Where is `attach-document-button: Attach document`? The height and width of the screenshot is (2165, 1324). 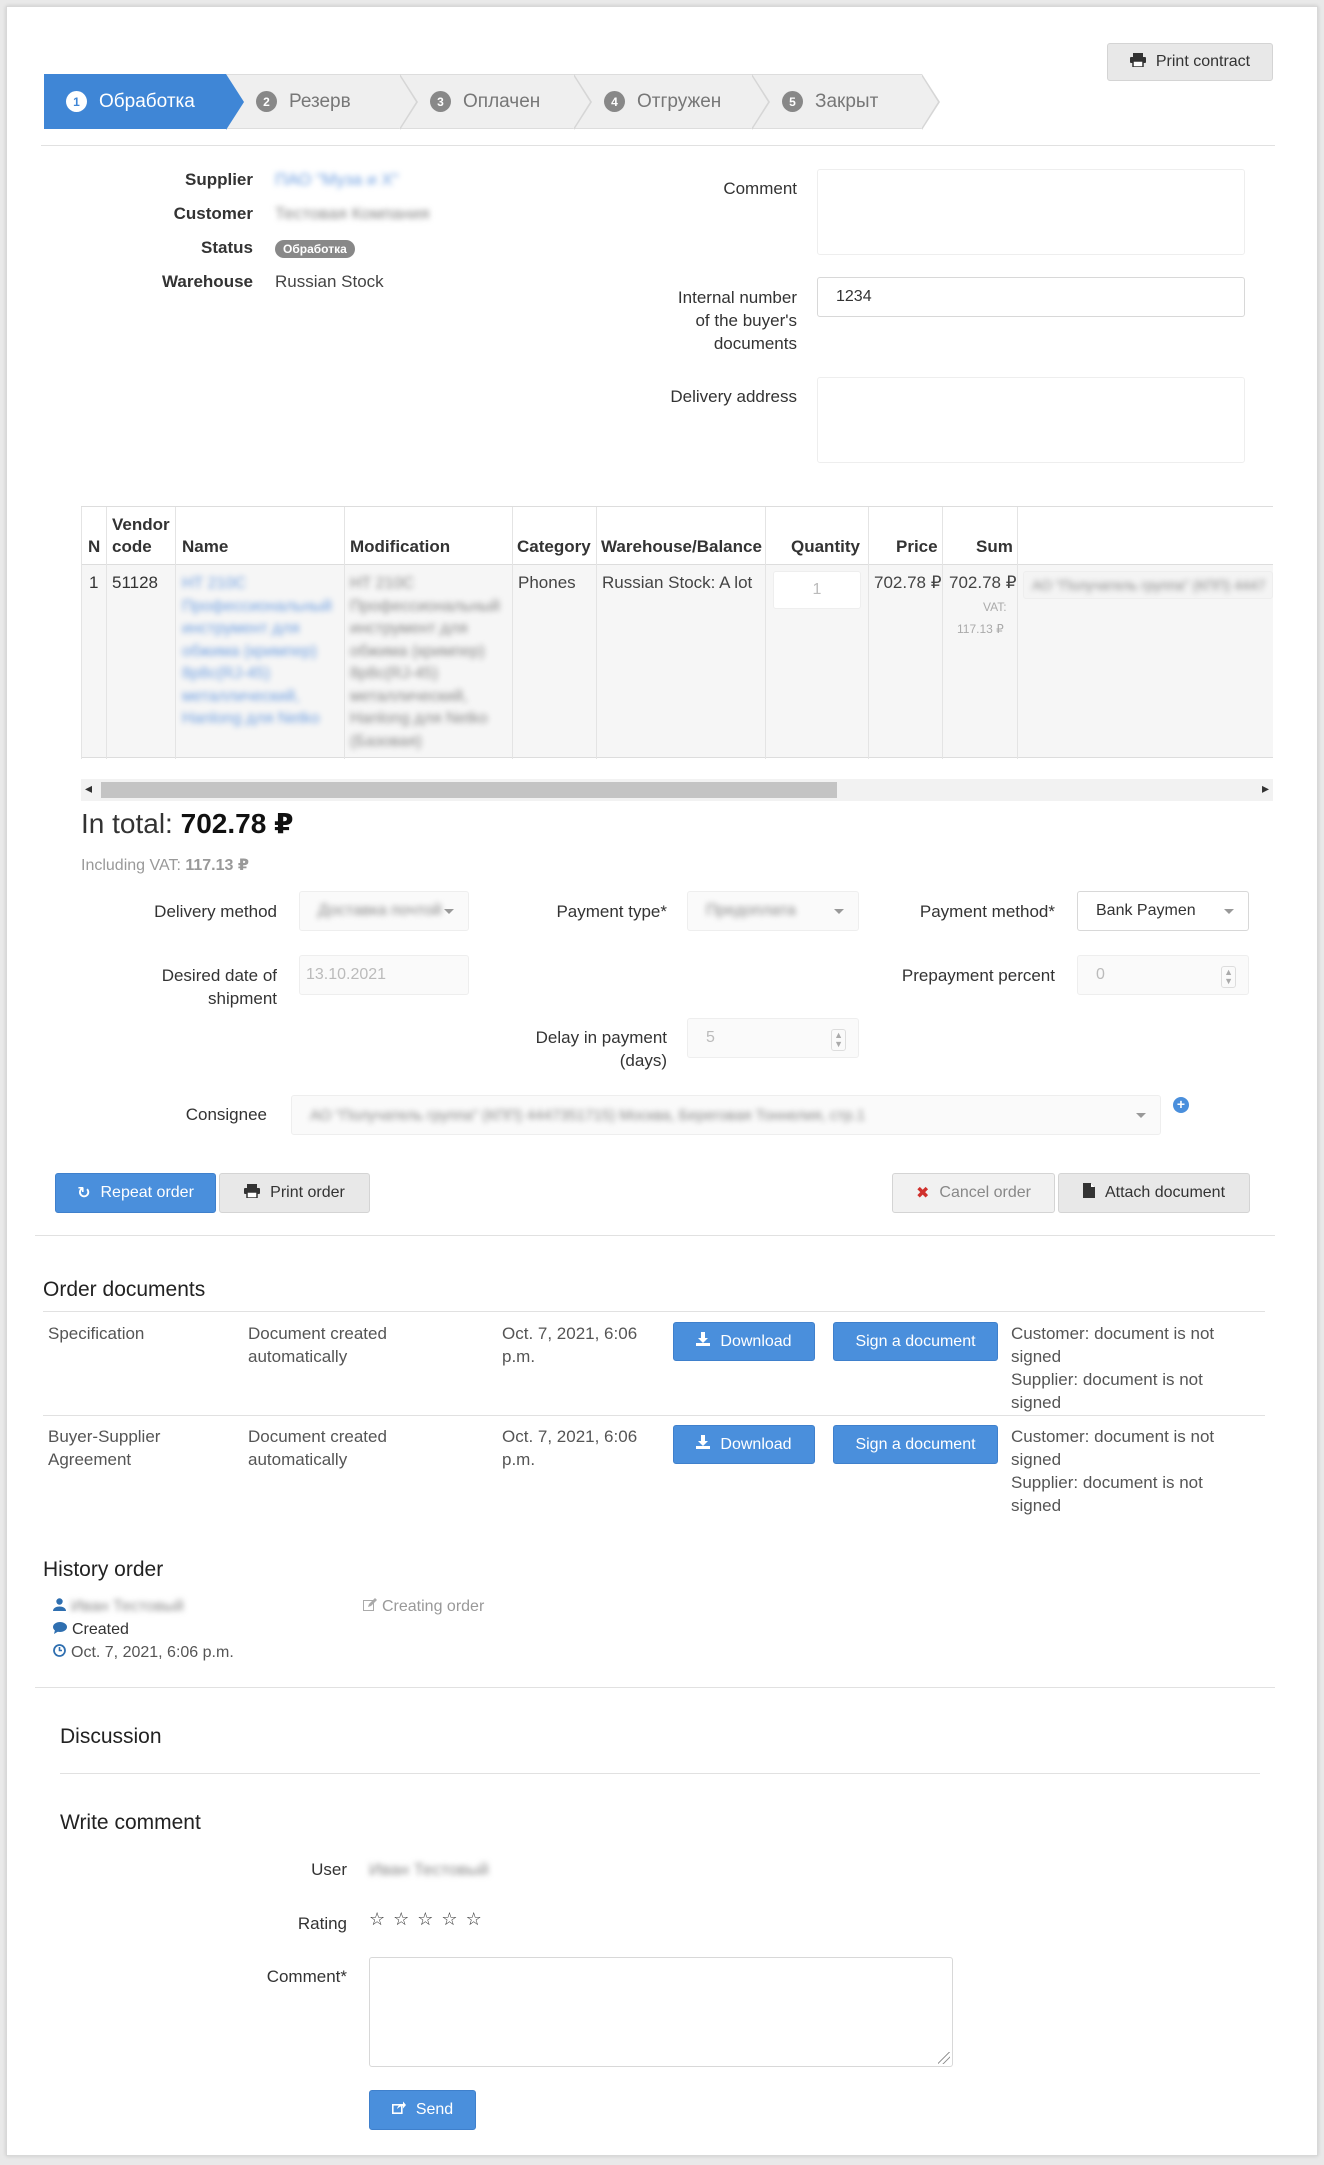 attach-document-button: Attach document is located at coordinates (1154, 1193).